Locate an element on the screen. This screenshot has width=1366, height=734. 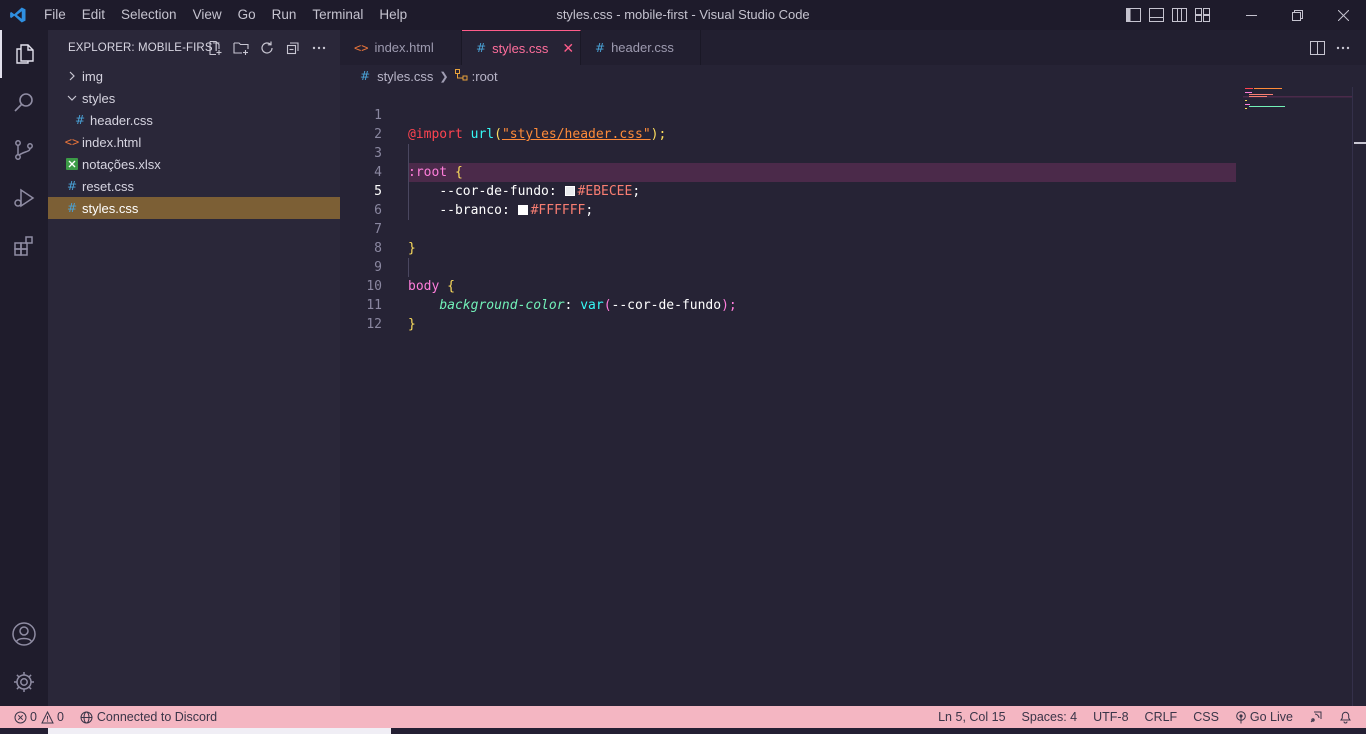
explorer-actions is located at coordinates (267, 47).